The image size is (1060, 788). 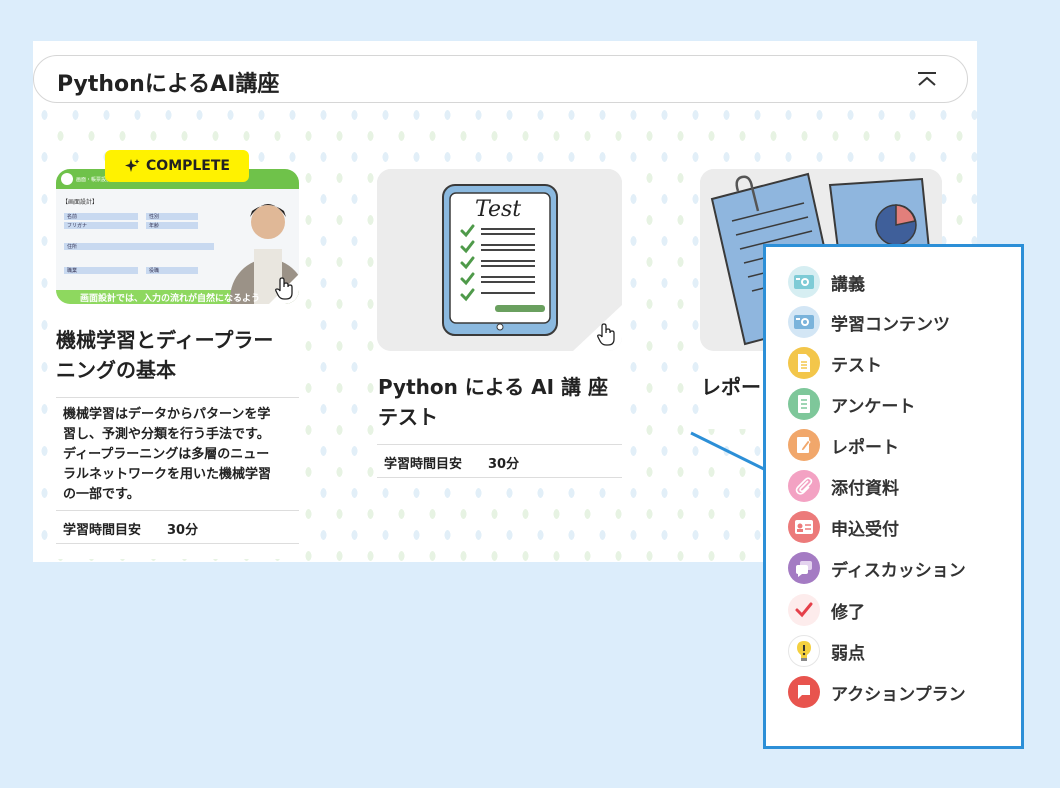 I want to click on menu-item-weakness: 弱点, so click(x=826, y=651).